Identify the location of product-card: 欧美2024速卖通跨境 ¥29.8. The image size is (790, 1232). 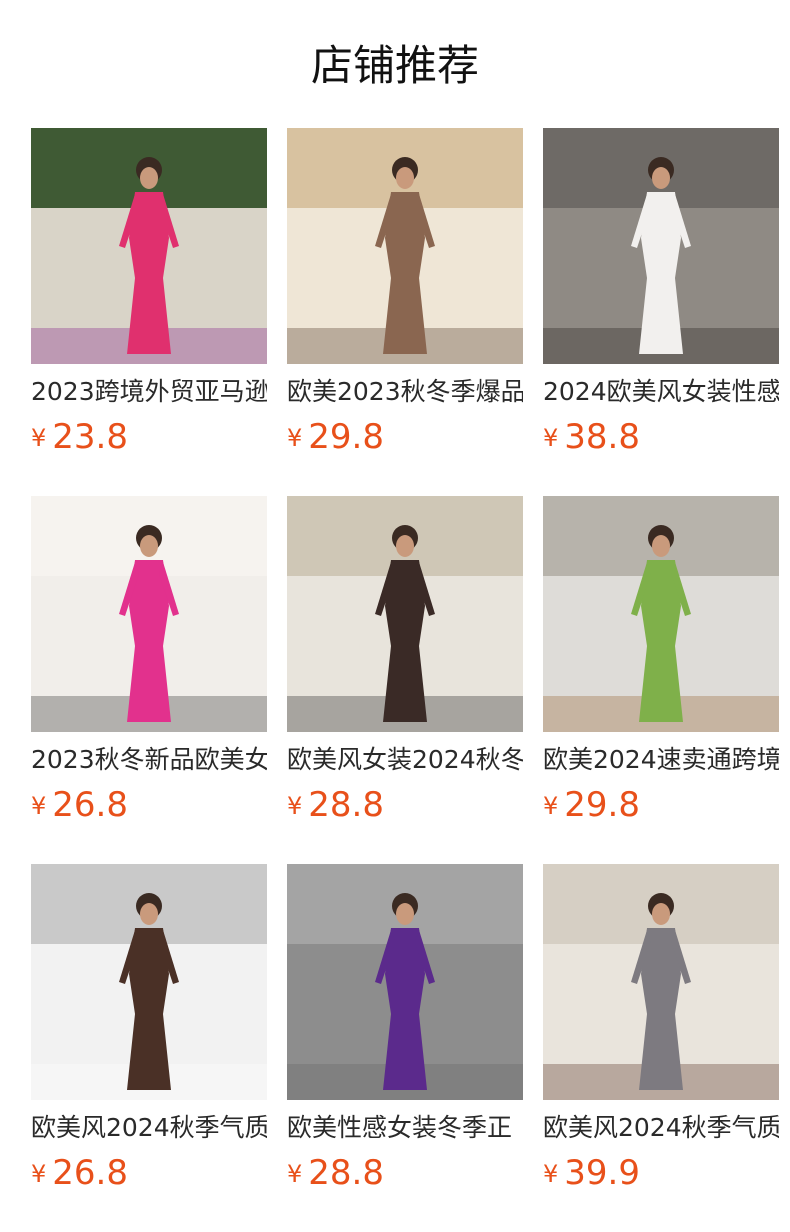
(661, 680).